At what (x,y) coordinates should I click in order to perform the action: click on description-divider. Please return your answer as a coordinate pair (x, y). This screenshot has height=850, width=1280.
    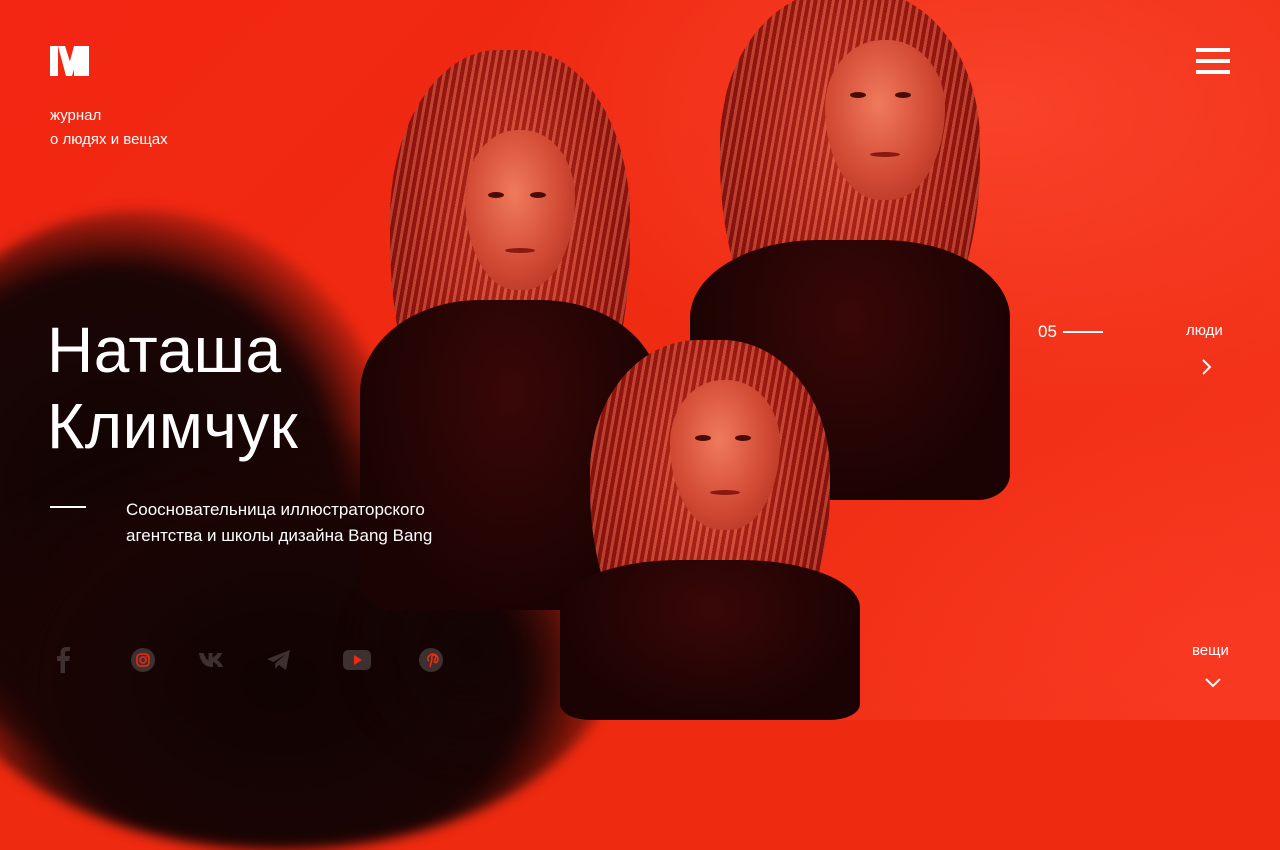
    Looking at the image, I should click on (68, 507).